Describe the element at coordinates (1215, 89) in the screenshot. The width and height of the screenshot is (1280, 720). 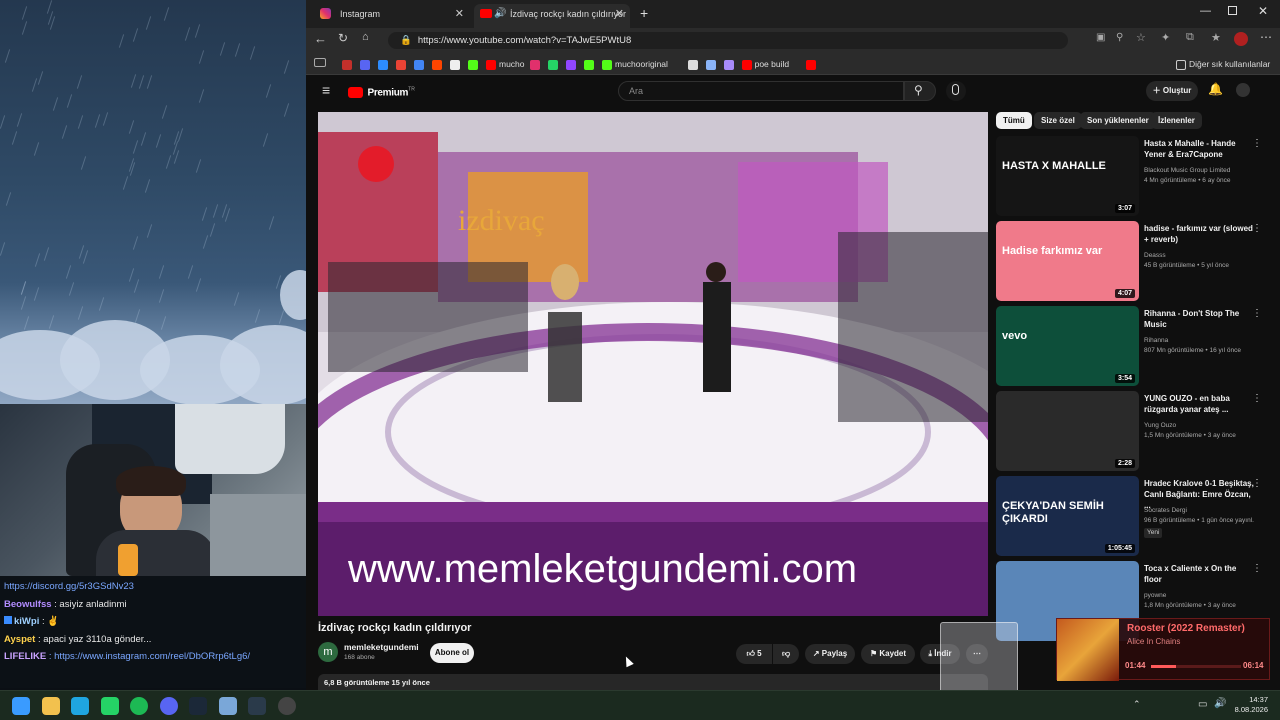
I see `notifications-icon: 🔔` at that location.